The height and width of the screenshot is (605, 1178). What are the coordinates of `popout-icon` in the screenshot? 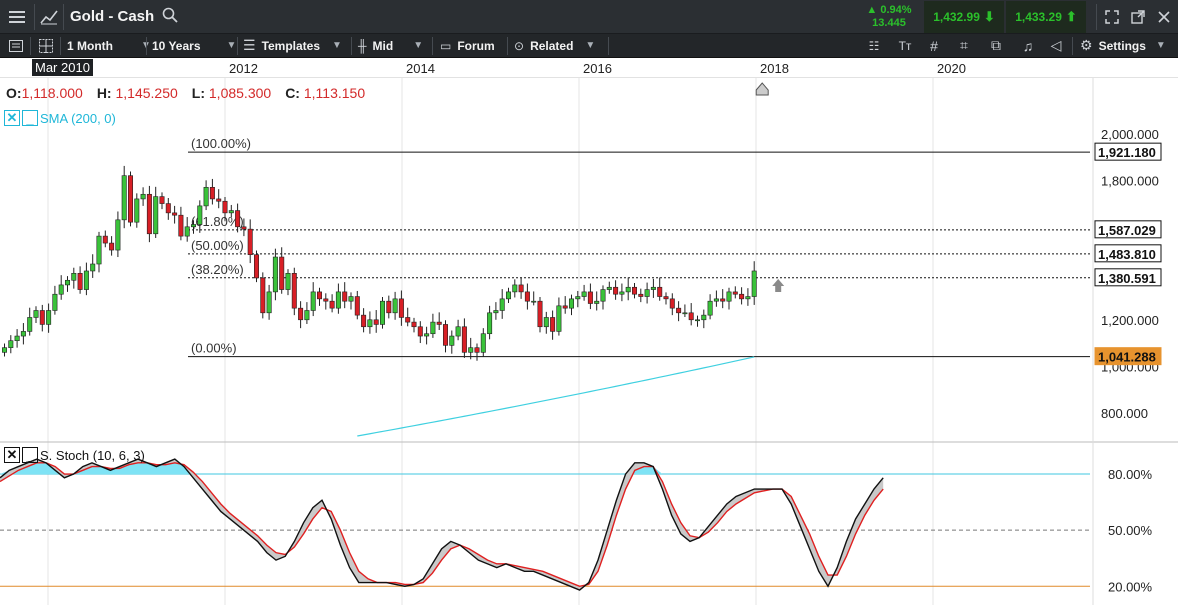 It's located at (1138, 16).